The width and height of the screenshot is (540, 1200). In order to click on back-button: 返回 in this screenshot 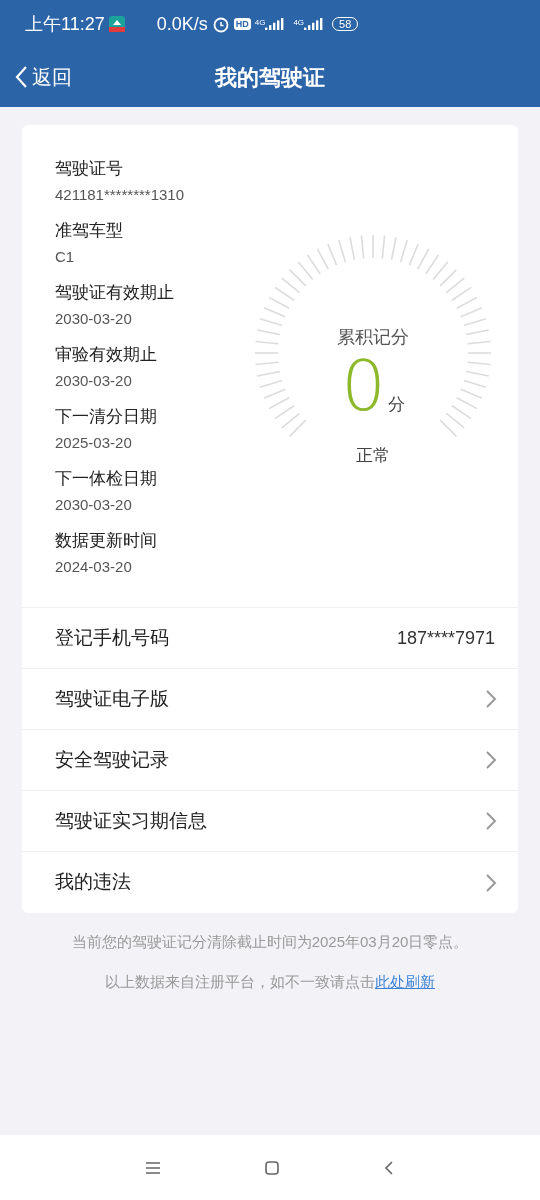, I will do `click(43, 77)`.